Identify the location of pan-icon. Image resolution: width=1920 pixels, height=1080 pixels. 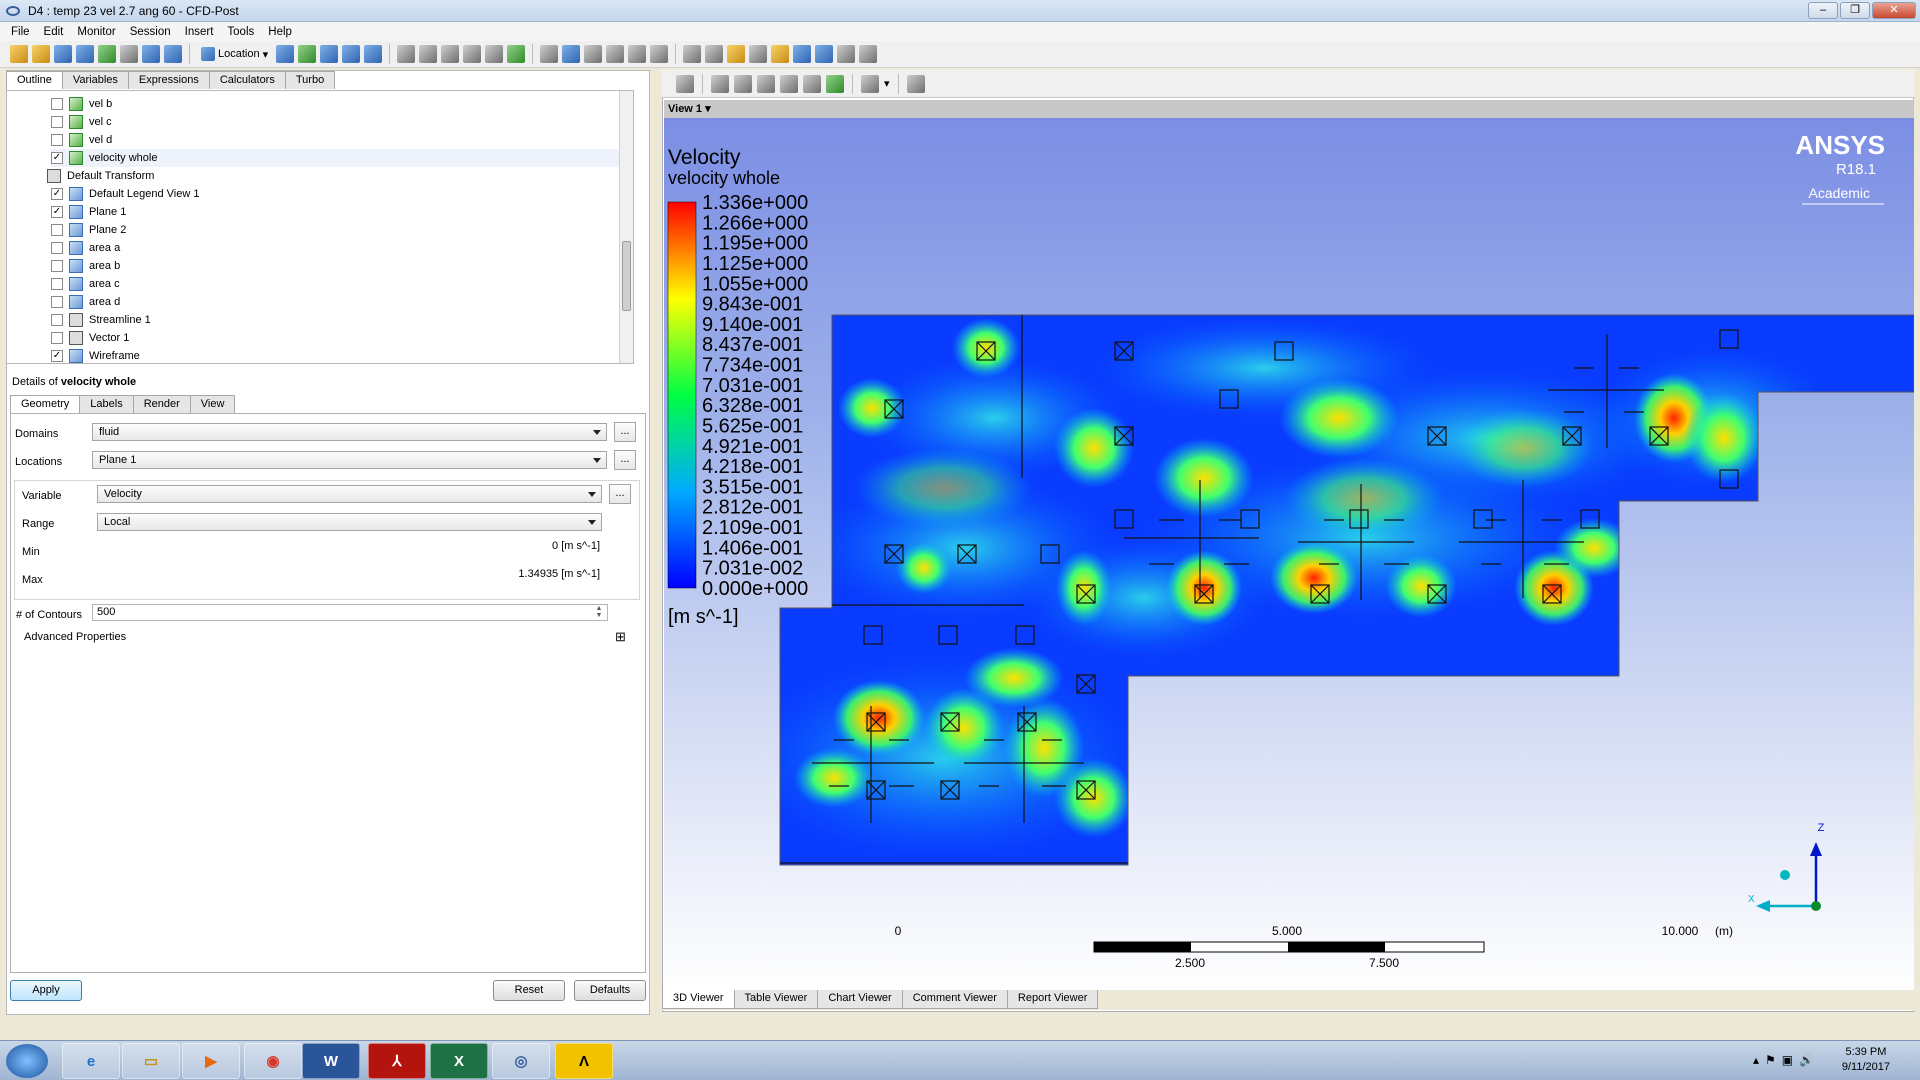
(743, 83).